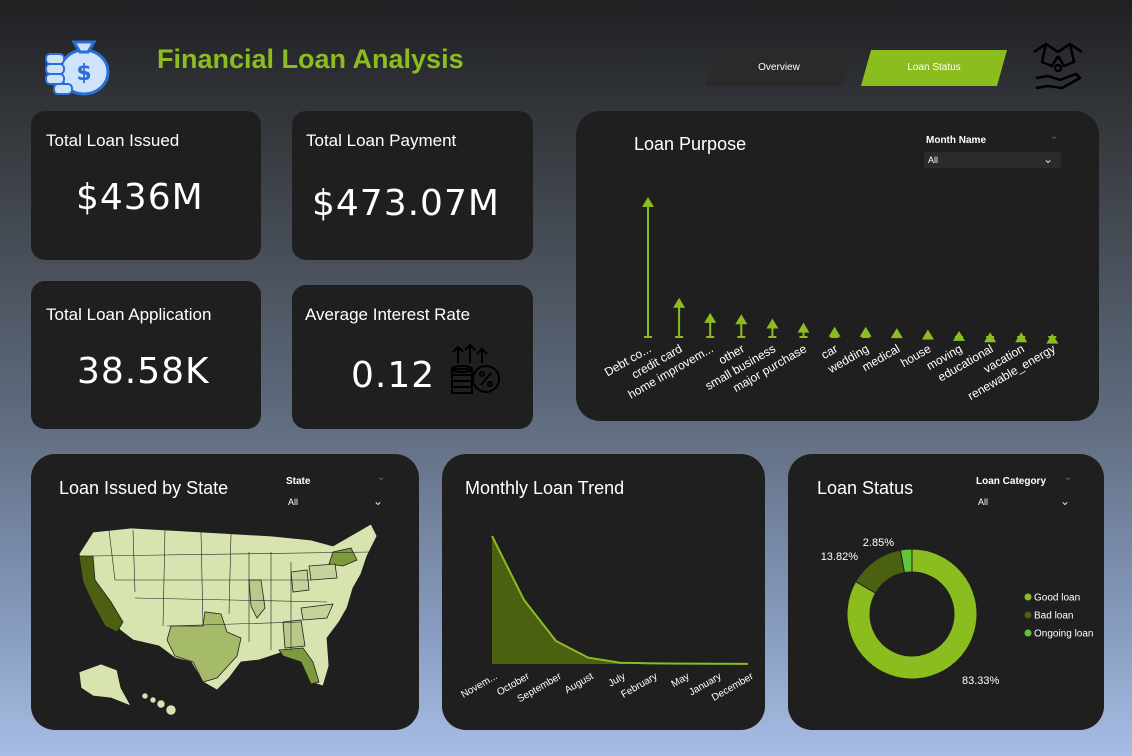  I want to click on slicer-value: All, so click(293, 502).